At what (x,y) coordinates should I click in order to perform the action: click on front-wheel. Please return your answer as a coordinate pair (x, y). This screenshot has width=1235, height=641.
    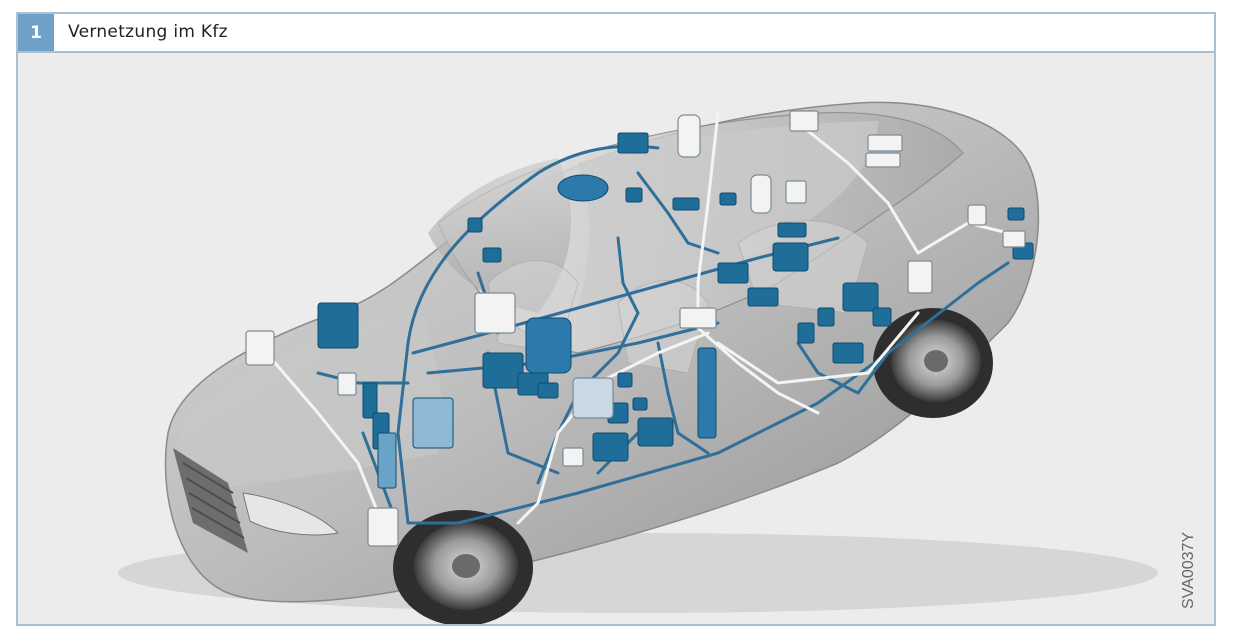
    Looking at the image, I should click on (463, 567).